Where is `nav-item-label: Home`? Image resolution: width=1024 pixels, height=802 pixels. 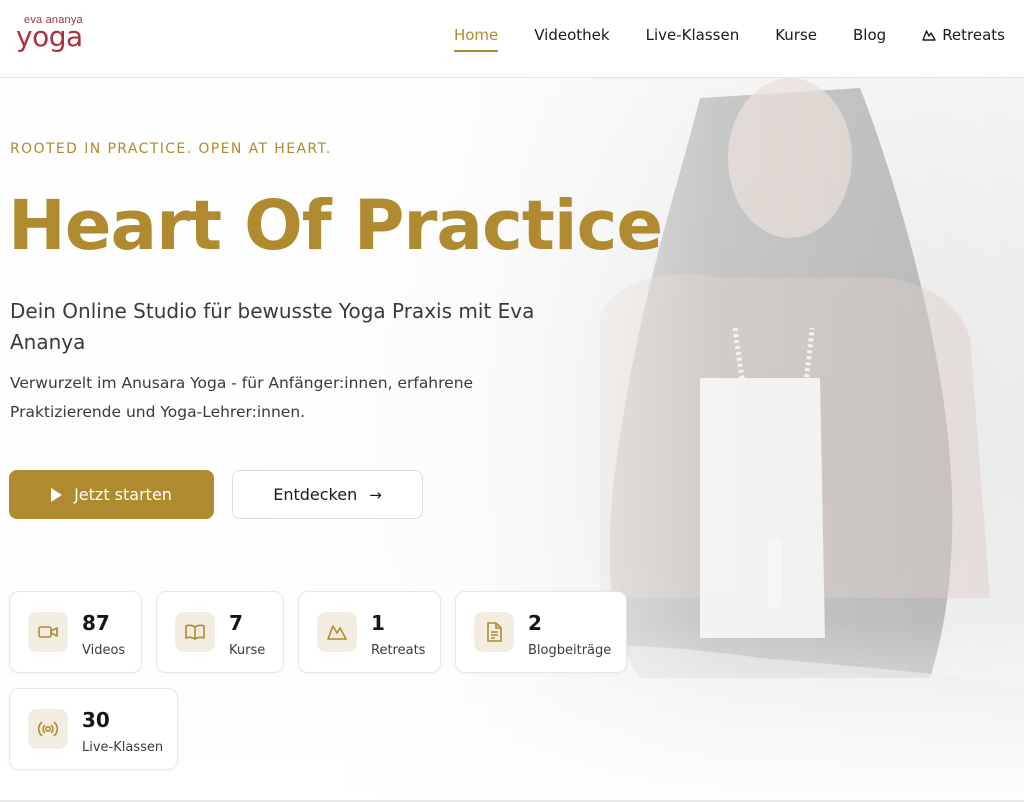
nav-item-label: Home is located at coordinates (476, 35).